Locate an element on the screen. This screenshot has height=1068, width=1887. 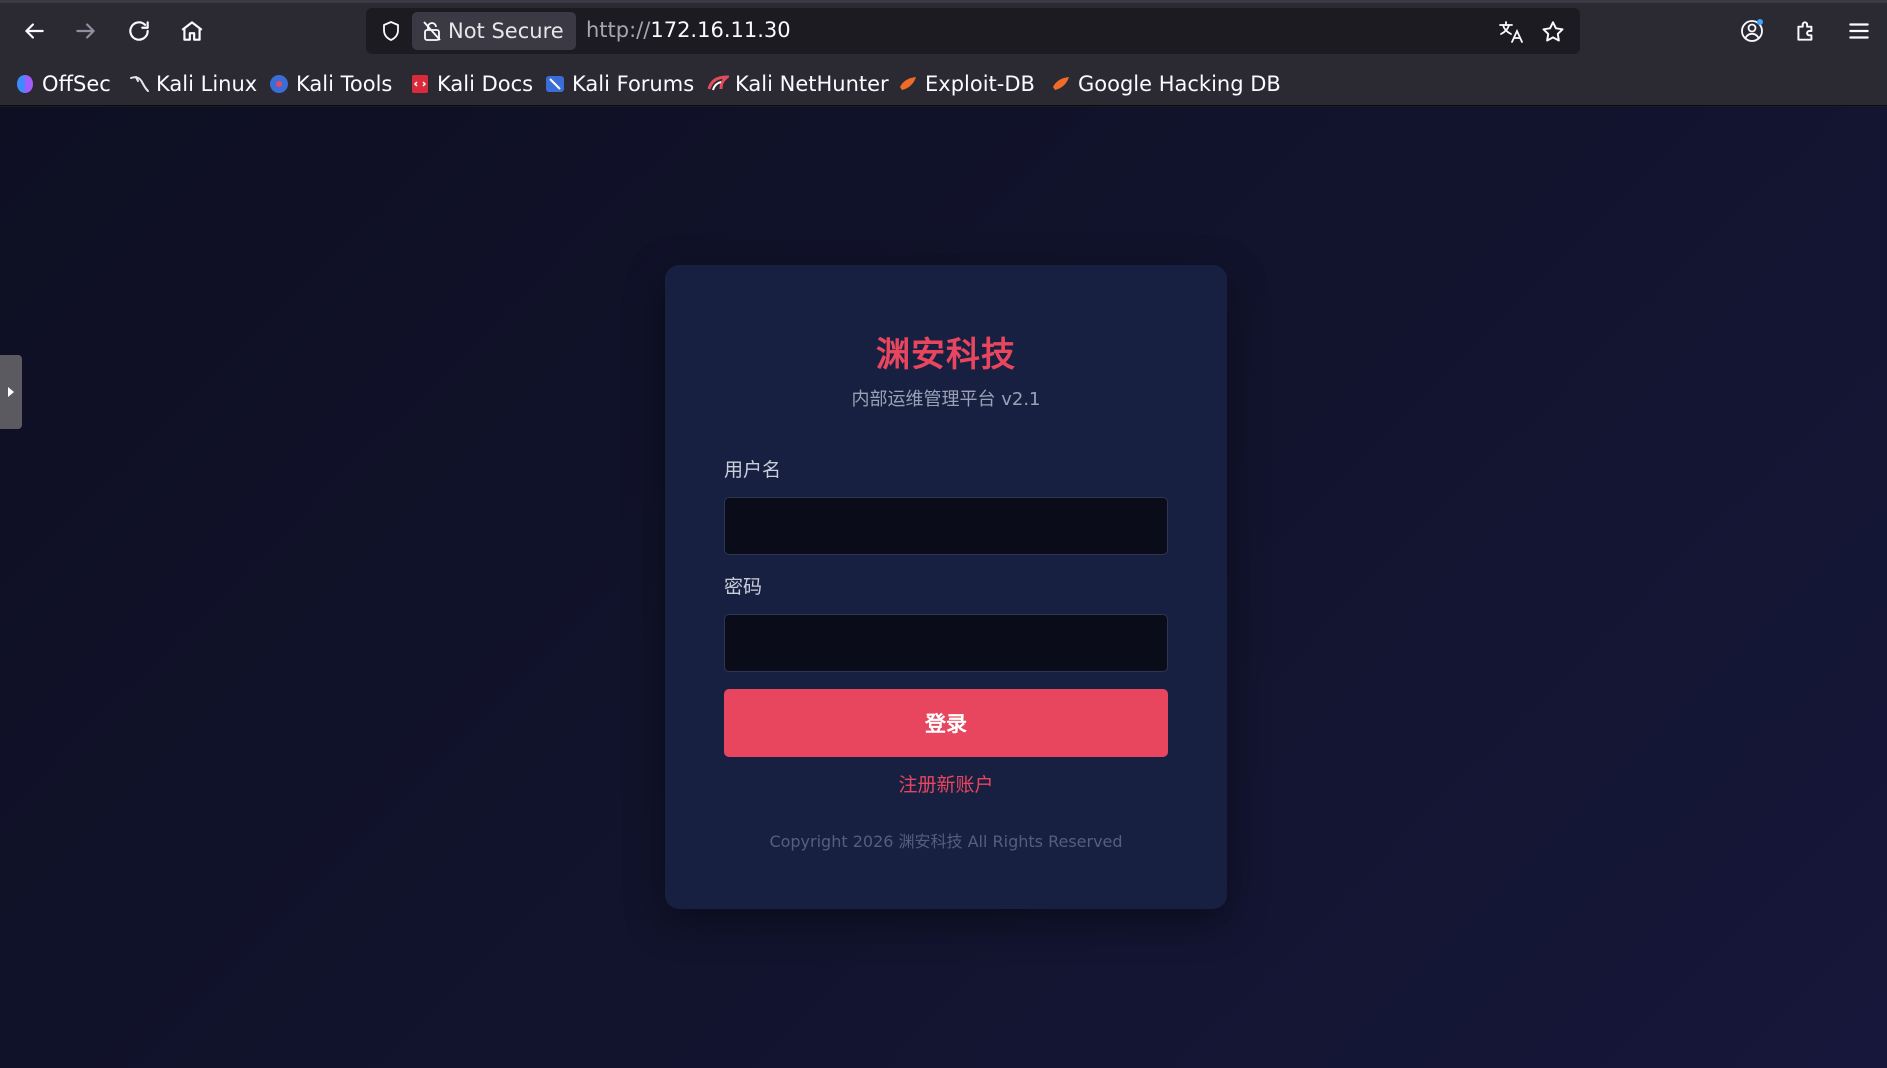
bookmark-kali-tools: Kali Tools is located at coordinates (330, 84).